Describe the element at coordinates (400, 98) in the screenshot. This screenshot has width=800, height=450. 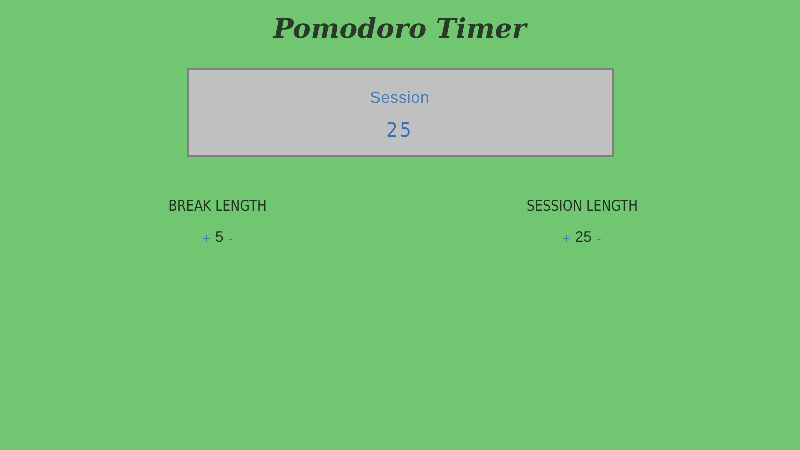
I see `timer-label: Session` at that location.